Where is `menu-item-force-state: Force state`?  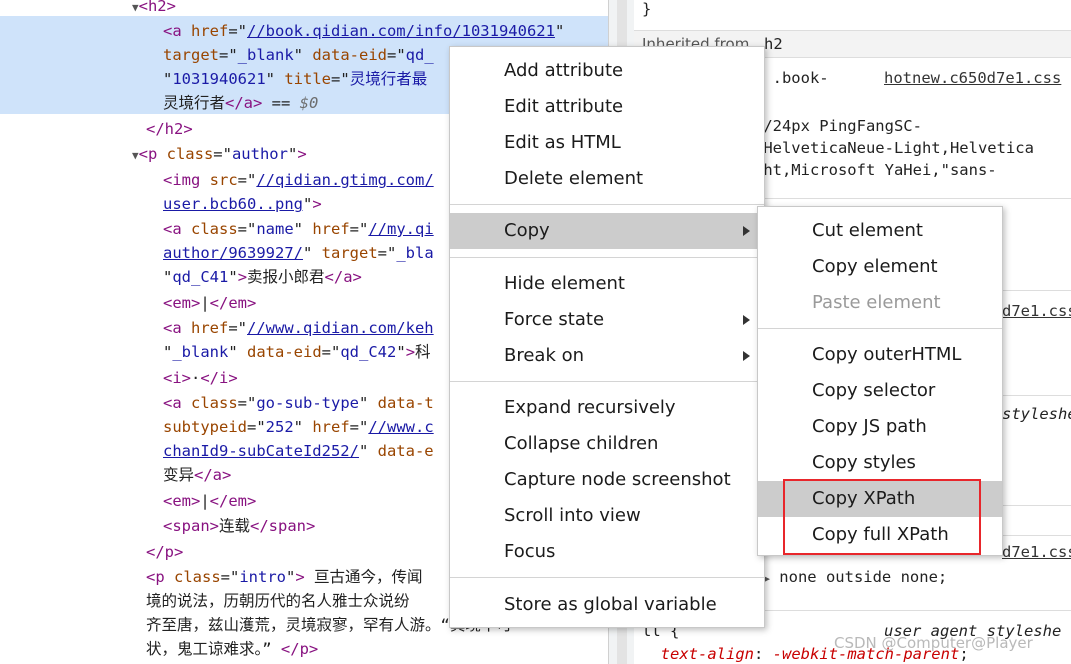
menu-item-force-state: Force state is located at coordinates (607, 320).